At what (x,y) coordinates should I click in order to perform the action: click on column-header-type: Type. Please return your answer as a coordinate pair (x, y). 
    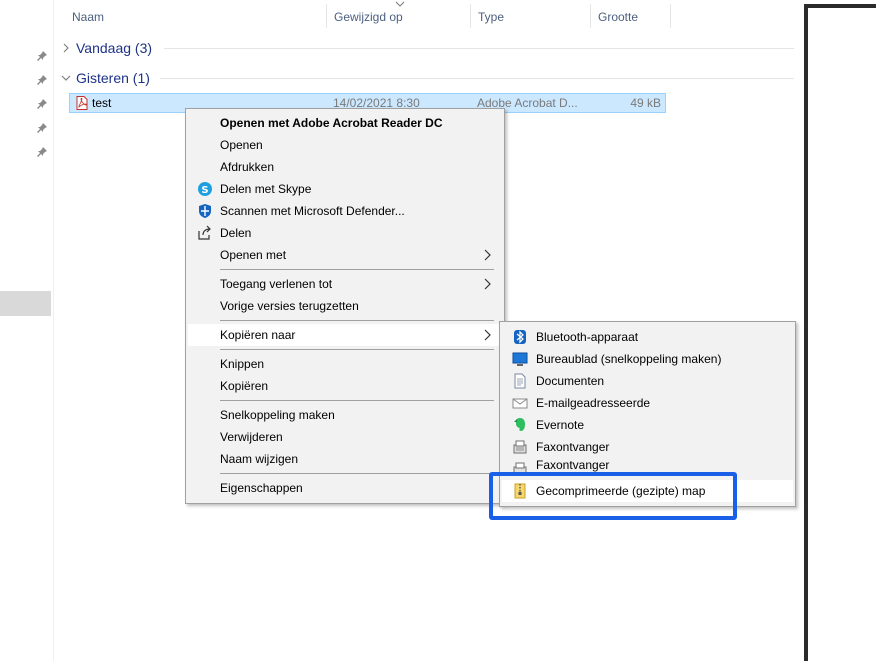
    Looking at the image, I should click on (525, 15).